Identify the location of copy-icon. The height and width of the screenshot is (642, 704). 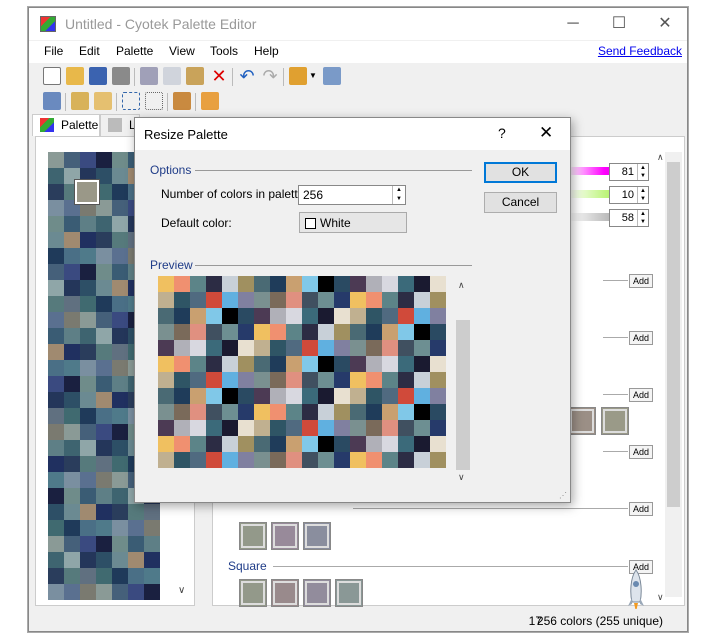
(172, 76).